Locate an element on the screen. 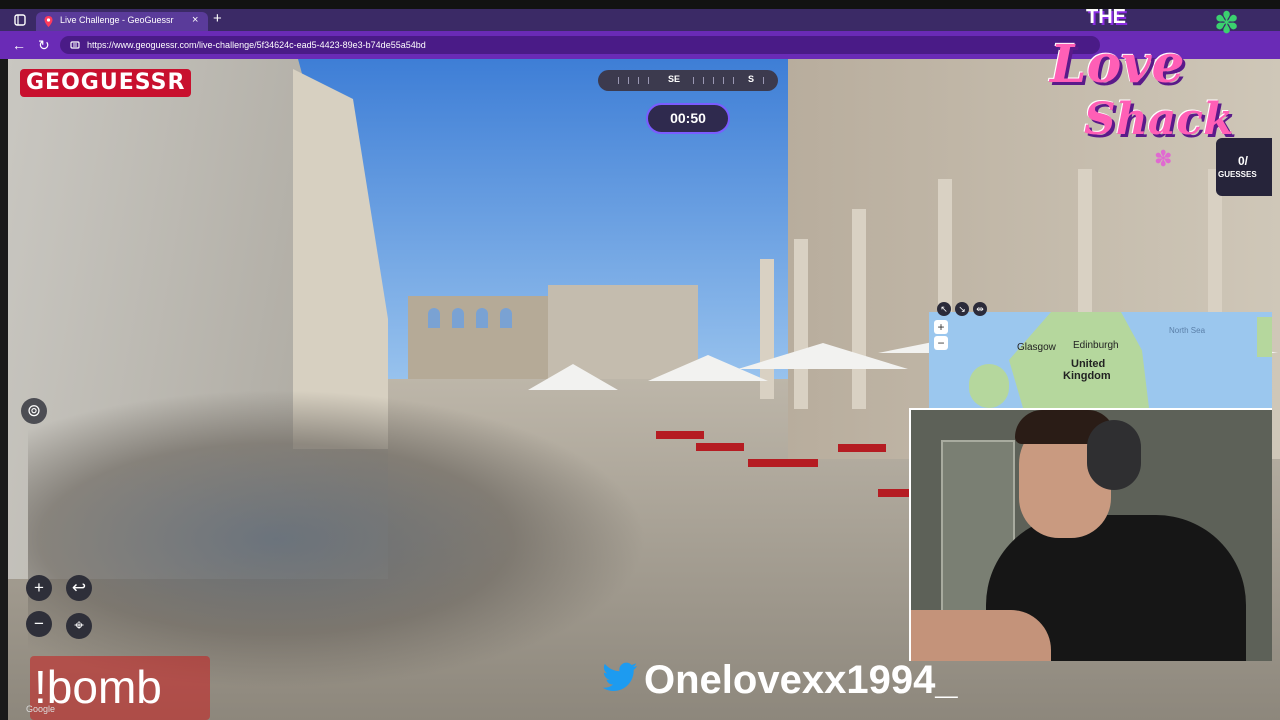 This screenshot has height=720, width=1280. back-arrow-icon: ← is located at coordinates (19, 45).